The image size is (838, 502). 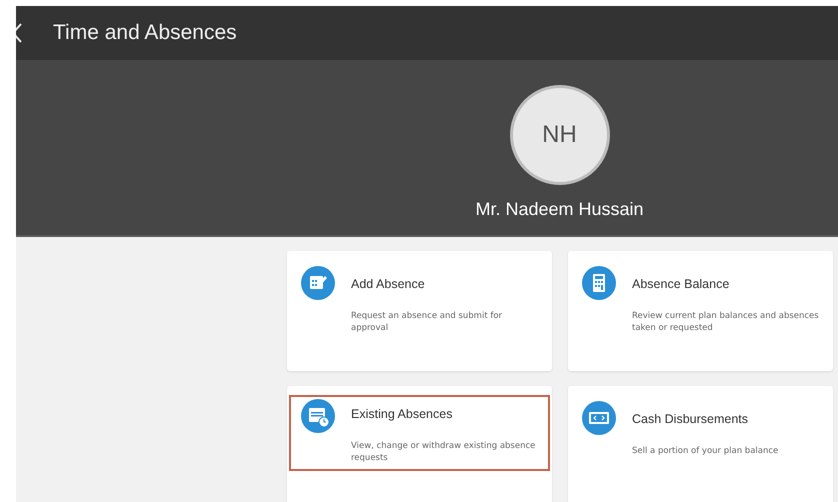 What do you see at coordinates (599, 418) in the screenshot?
I see `banknote-icon` at bounding box center [599, 418].